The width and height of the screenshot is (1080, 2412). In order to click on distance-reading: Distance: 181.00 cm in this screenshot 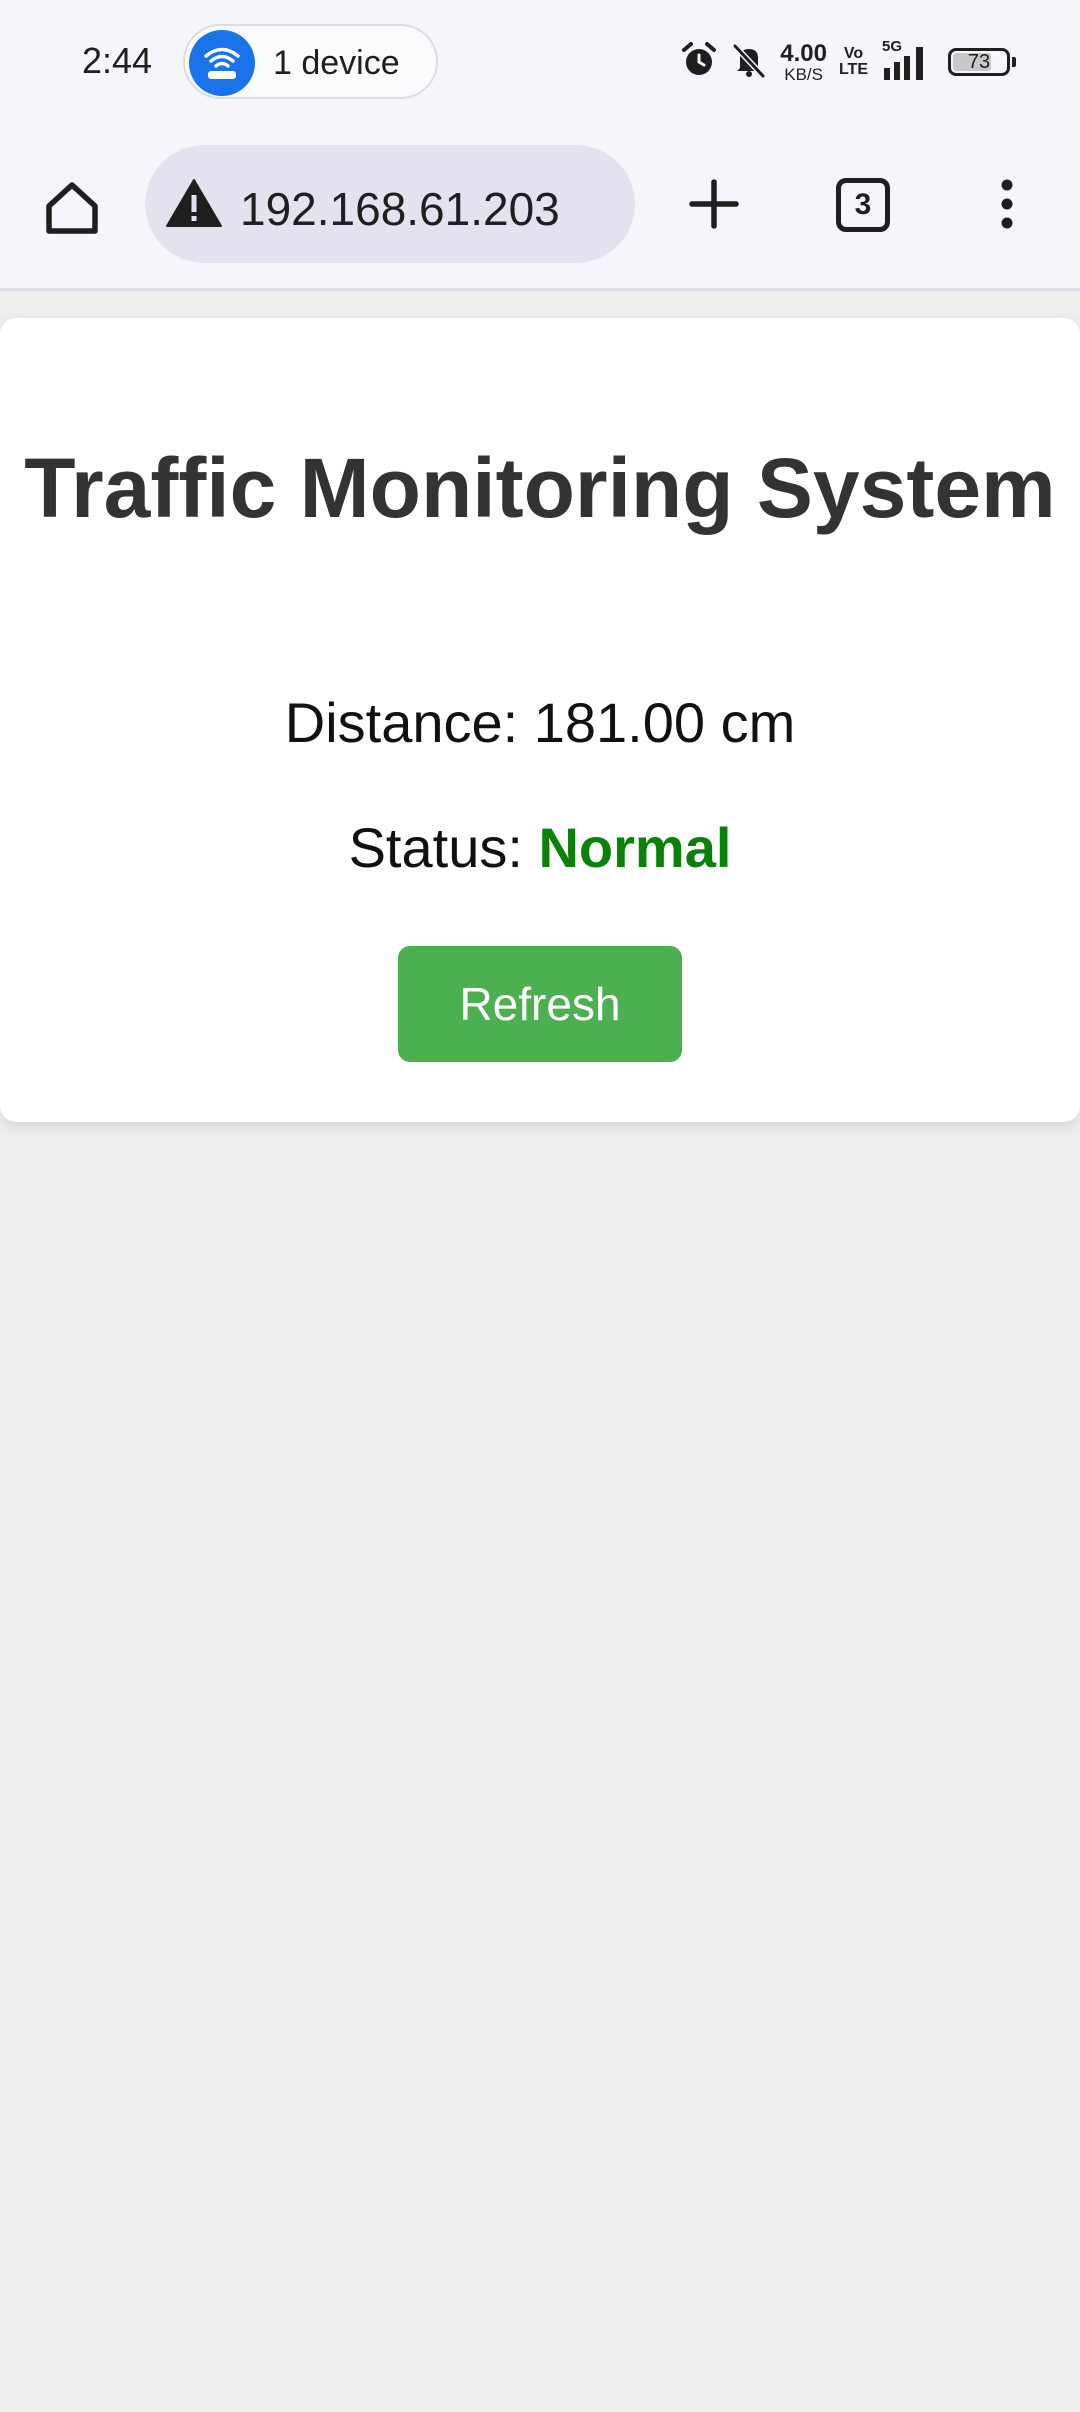, I will do `click(540, 722)`.